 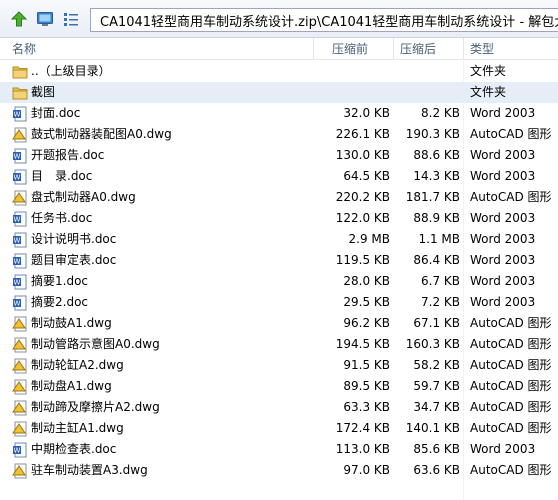 What do you see at coordinates (71, 386) in the screenshot?
I see `file-name: 制动盘A1.dwg` at bounding box center [71, 386].